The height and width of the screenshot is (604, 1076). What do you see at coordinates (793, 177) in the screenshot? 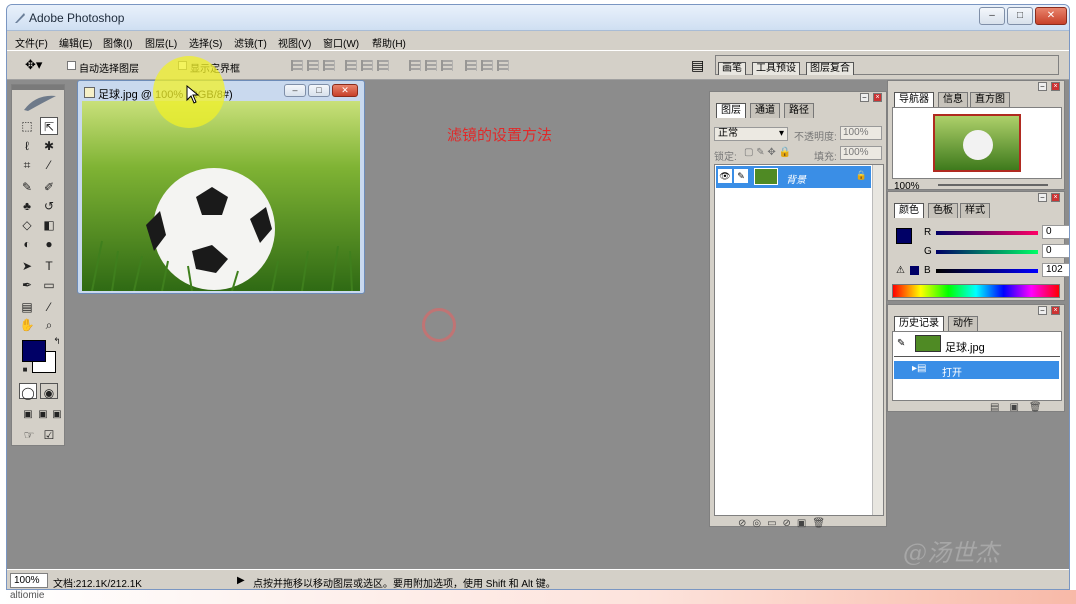
I see `layer-row-background: 👁 ✎ 背景 🔒` at bounding box center [793, 177].